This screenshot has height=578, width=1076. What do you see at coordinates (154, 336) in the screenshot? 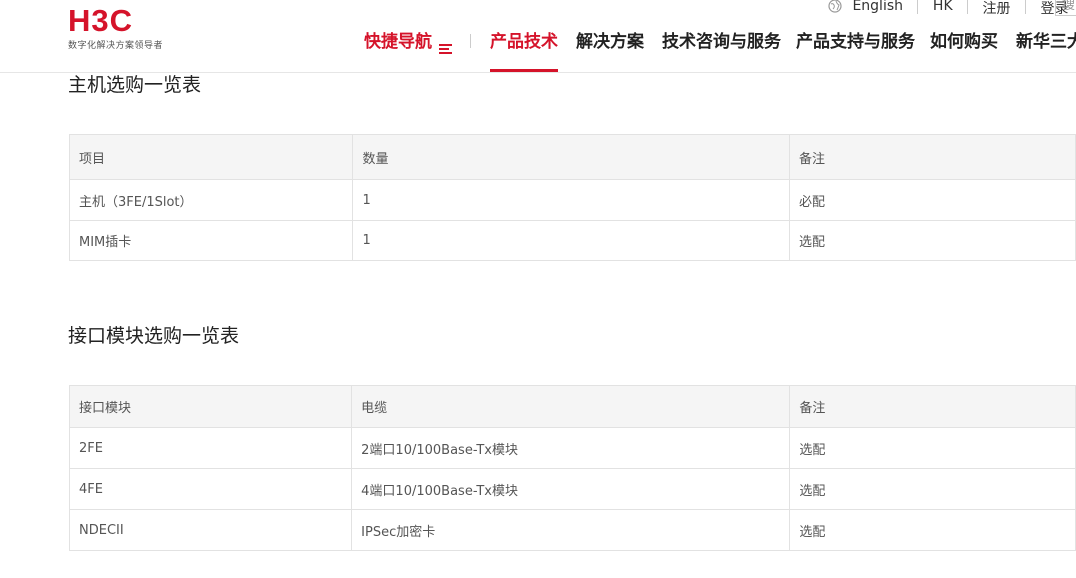
I see `interface-section-title: 接口模块选购一览表` at bounding box center [154, 336].